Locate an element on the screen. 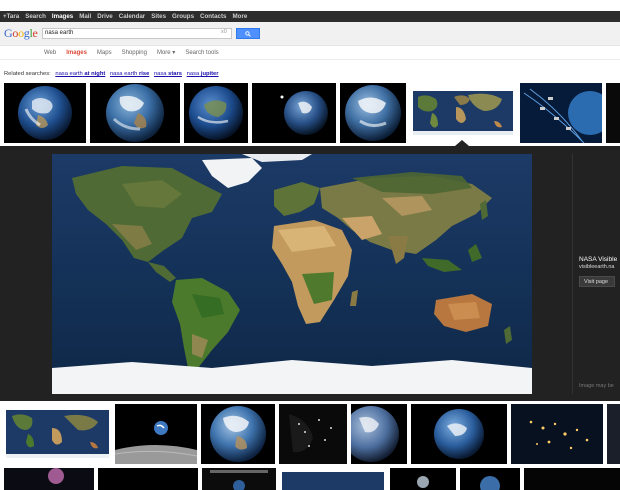 The height and width of the screenshot is (490, 620). search-button is located at coordinates (248, 33).